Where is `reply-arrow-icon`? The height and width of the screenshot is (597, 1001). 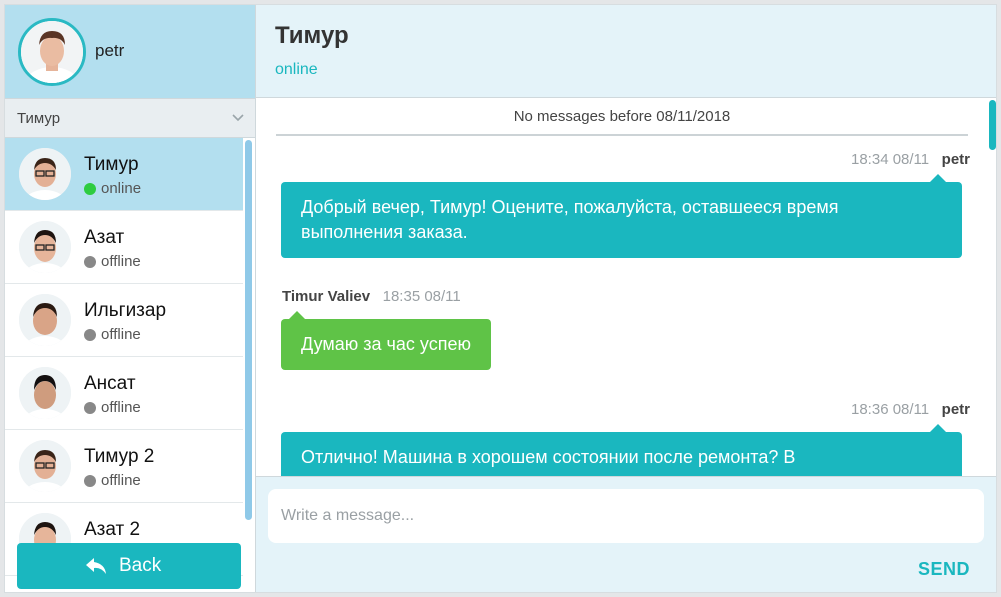 reply-arrow-icon is located at coordinates (96, 566).